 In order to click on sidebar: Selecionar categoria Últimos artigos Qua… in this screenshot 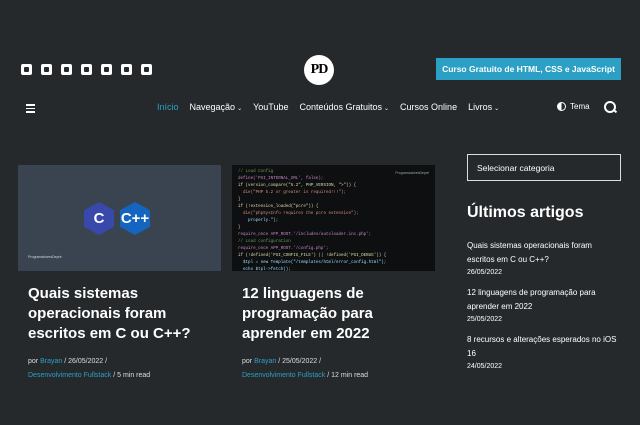, I will do `click(544, 267)`.